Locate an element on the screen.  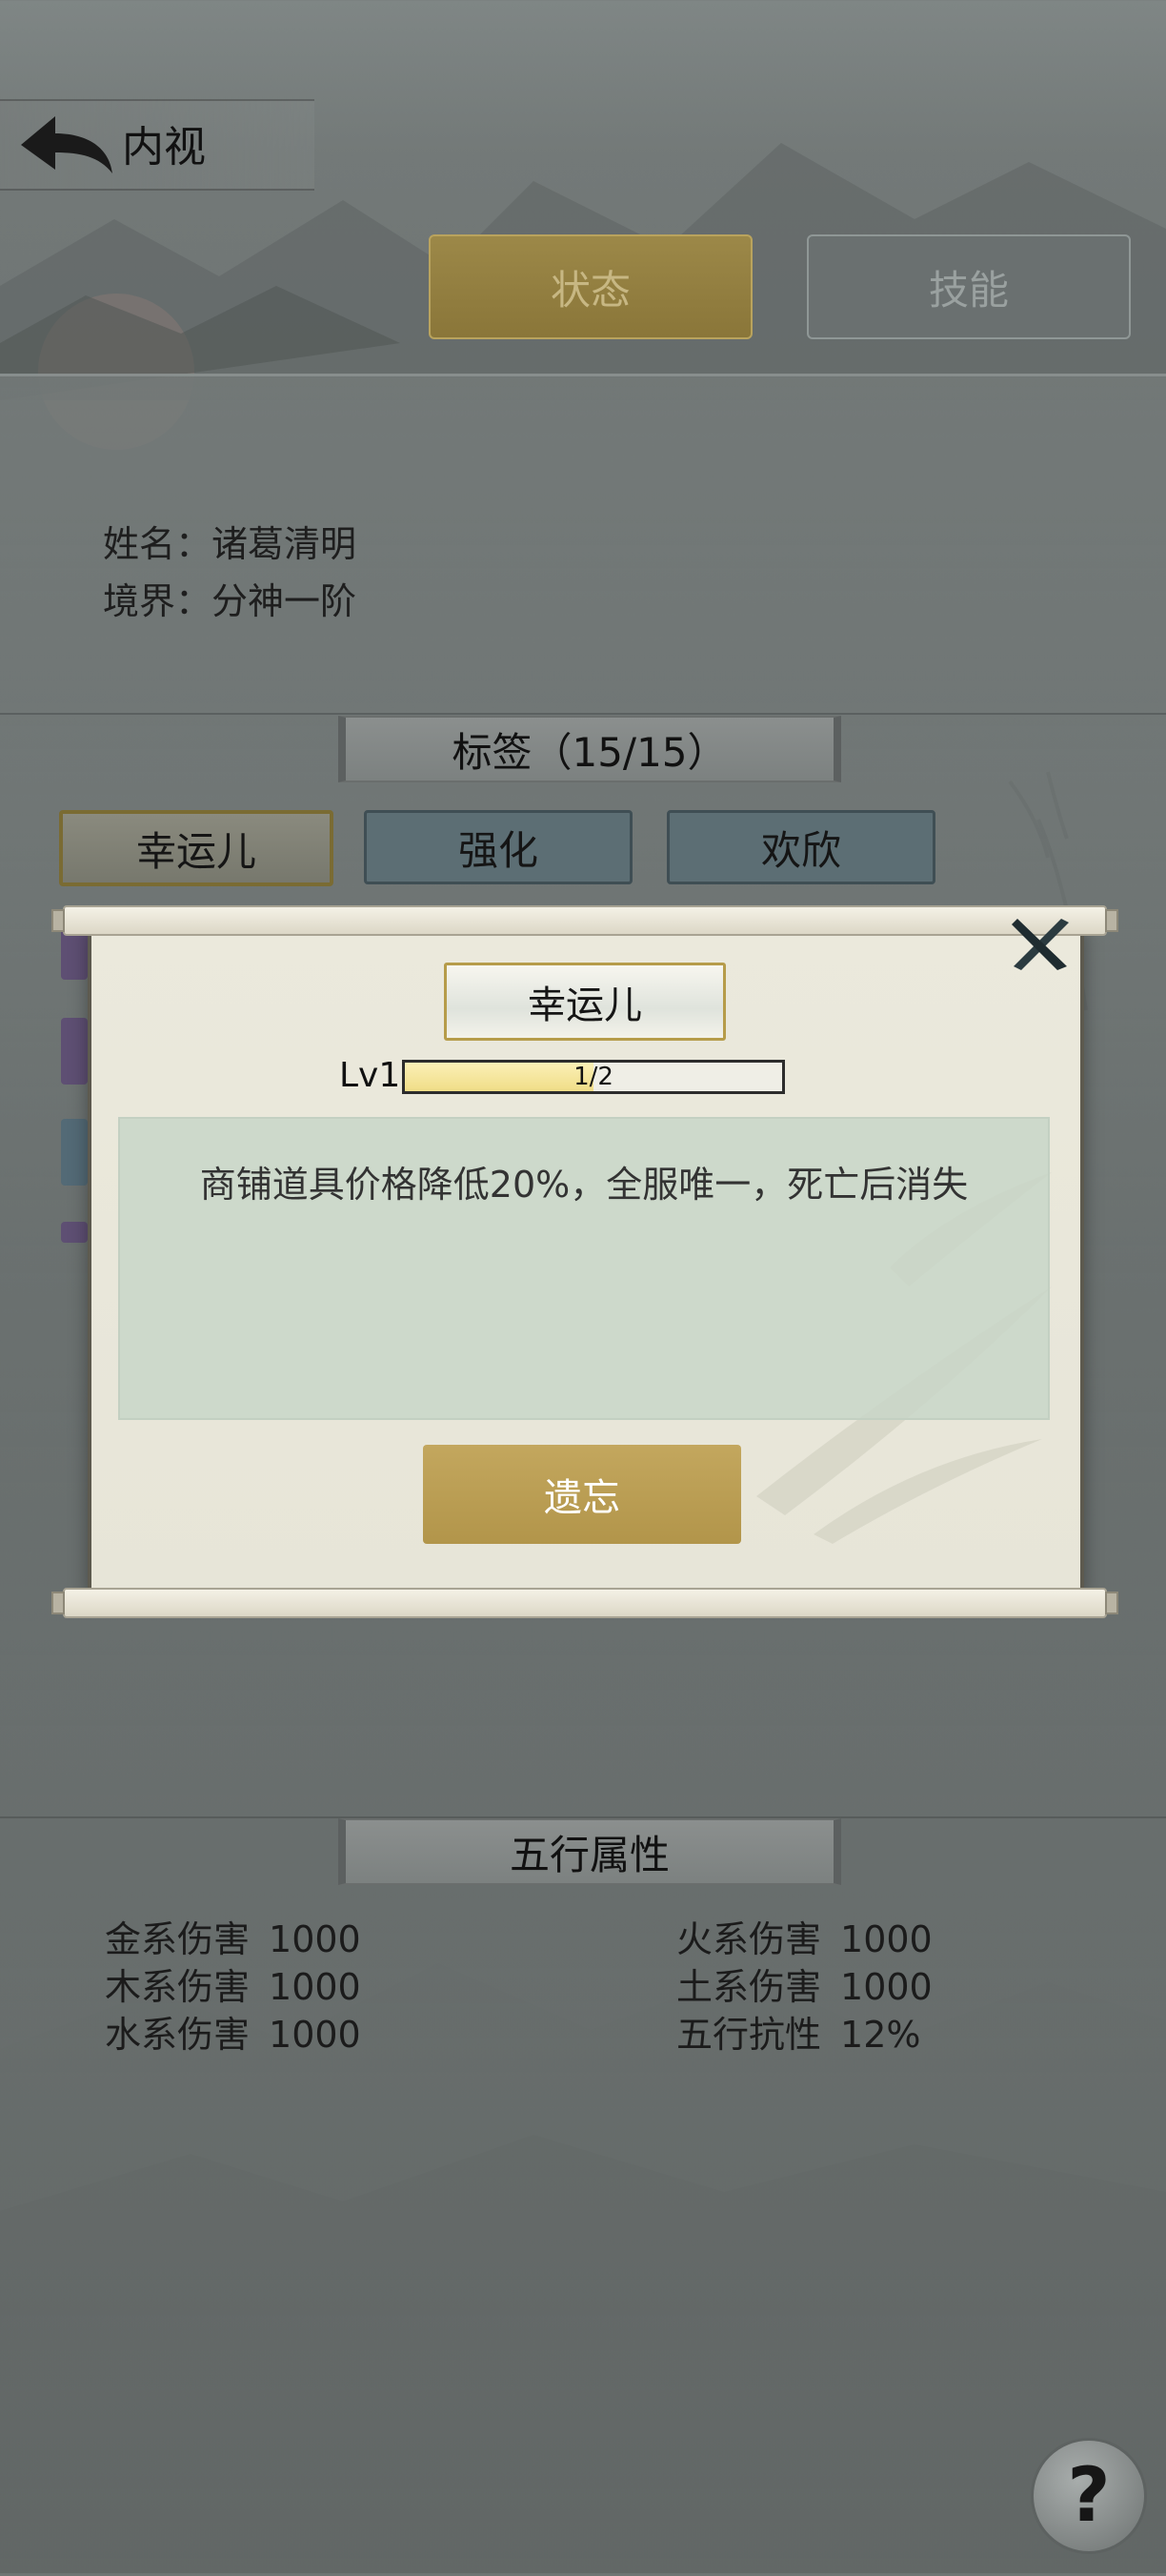
dialog-title: 幸运儿 is located at coordinates (585, 1002).